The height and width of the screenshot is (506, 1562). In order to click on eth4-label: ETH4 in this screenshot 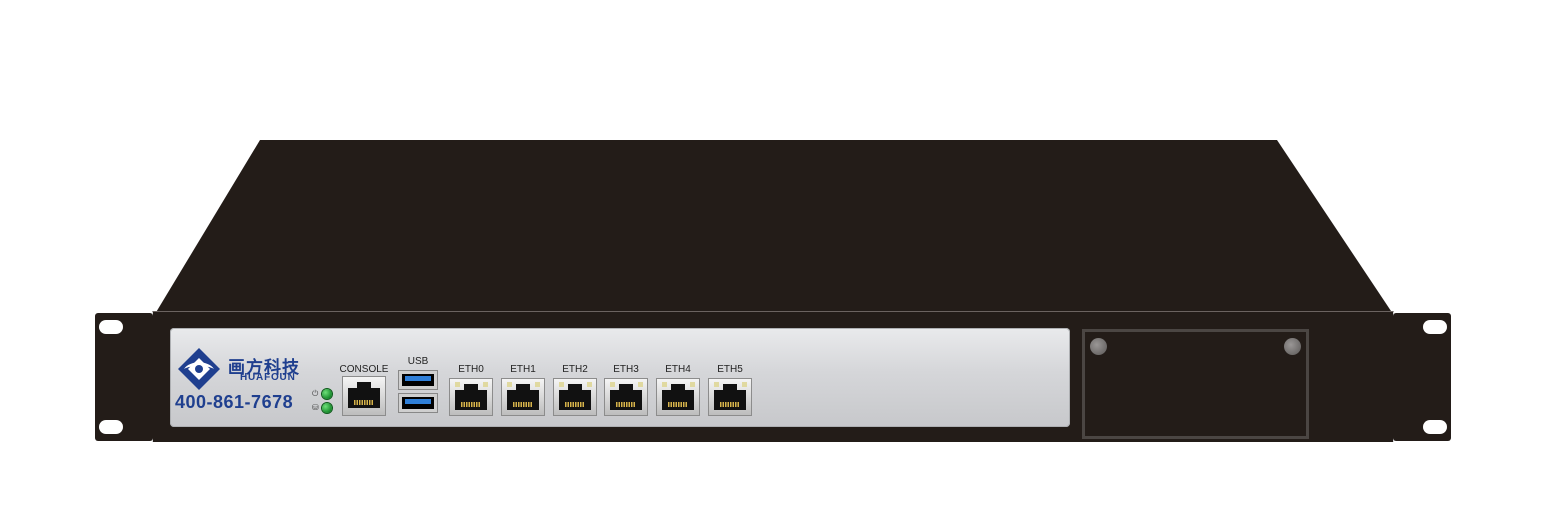, I will do `click(678, 369)`.